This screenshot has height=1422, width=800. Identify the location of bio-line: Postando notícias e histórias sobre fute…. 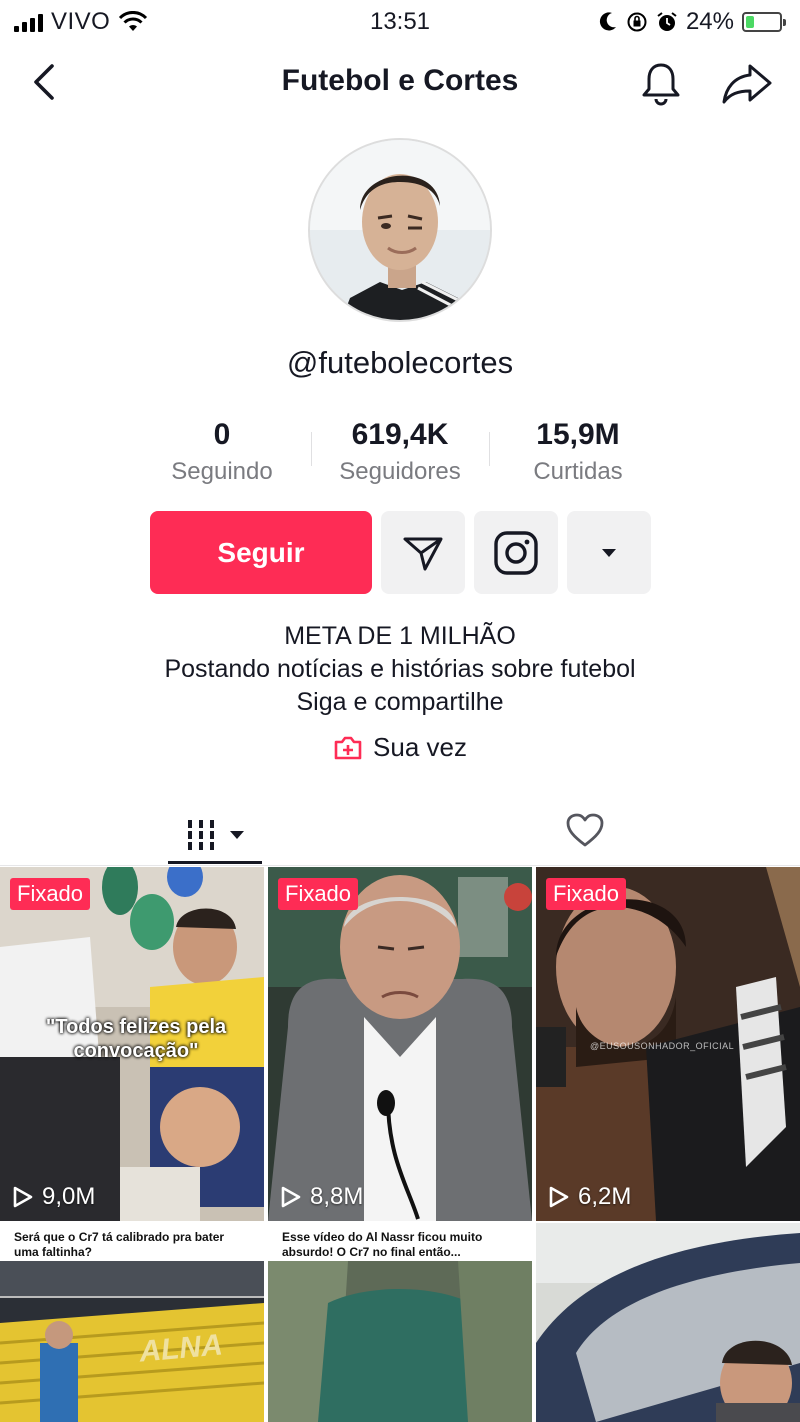
(400, 669).